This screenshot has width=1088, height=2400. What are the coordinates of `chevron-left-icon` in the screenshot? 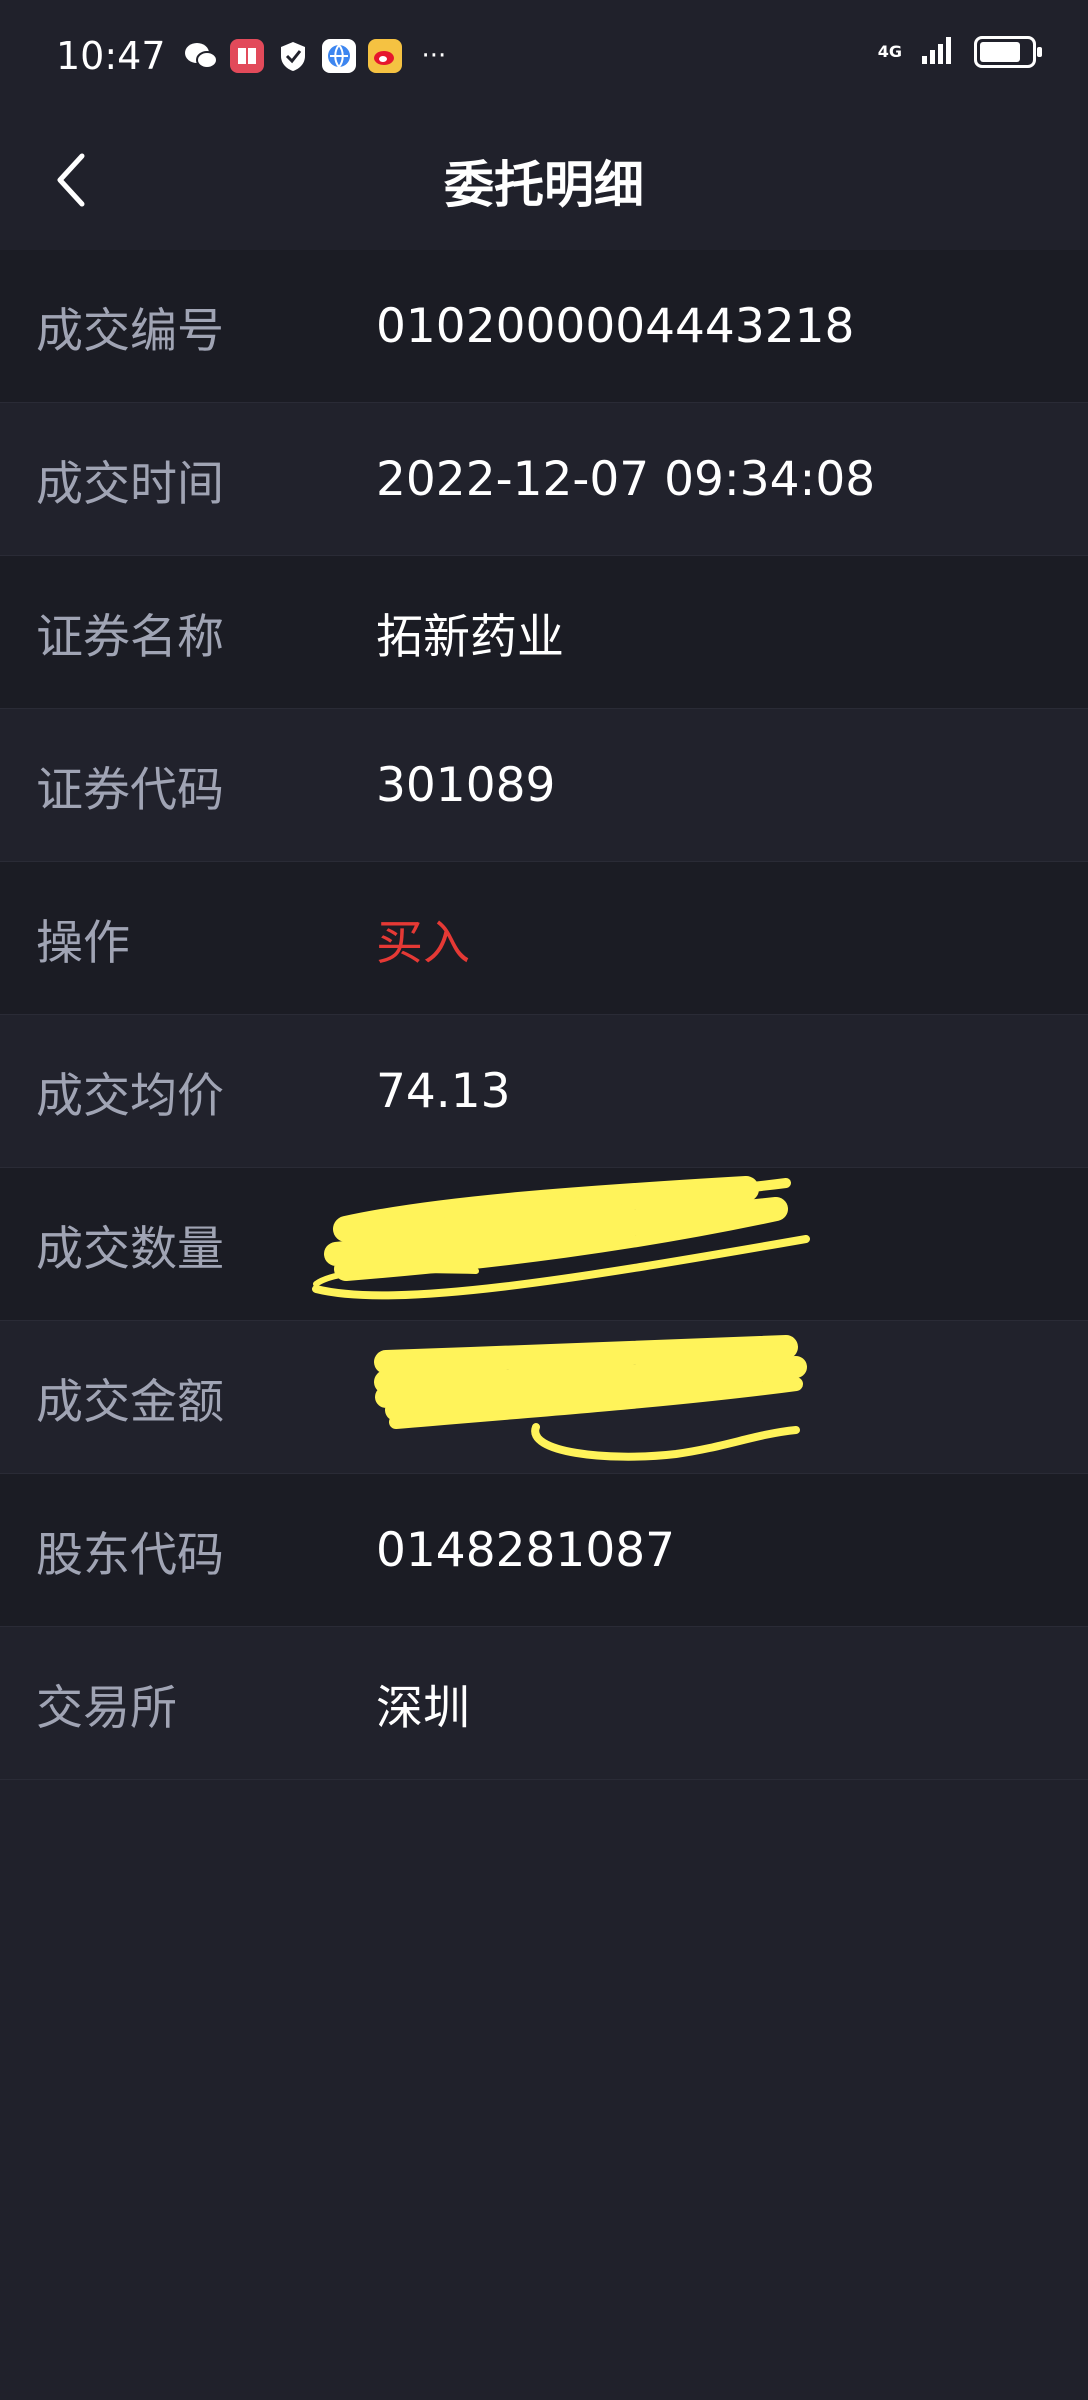 It's located at (71, 180).